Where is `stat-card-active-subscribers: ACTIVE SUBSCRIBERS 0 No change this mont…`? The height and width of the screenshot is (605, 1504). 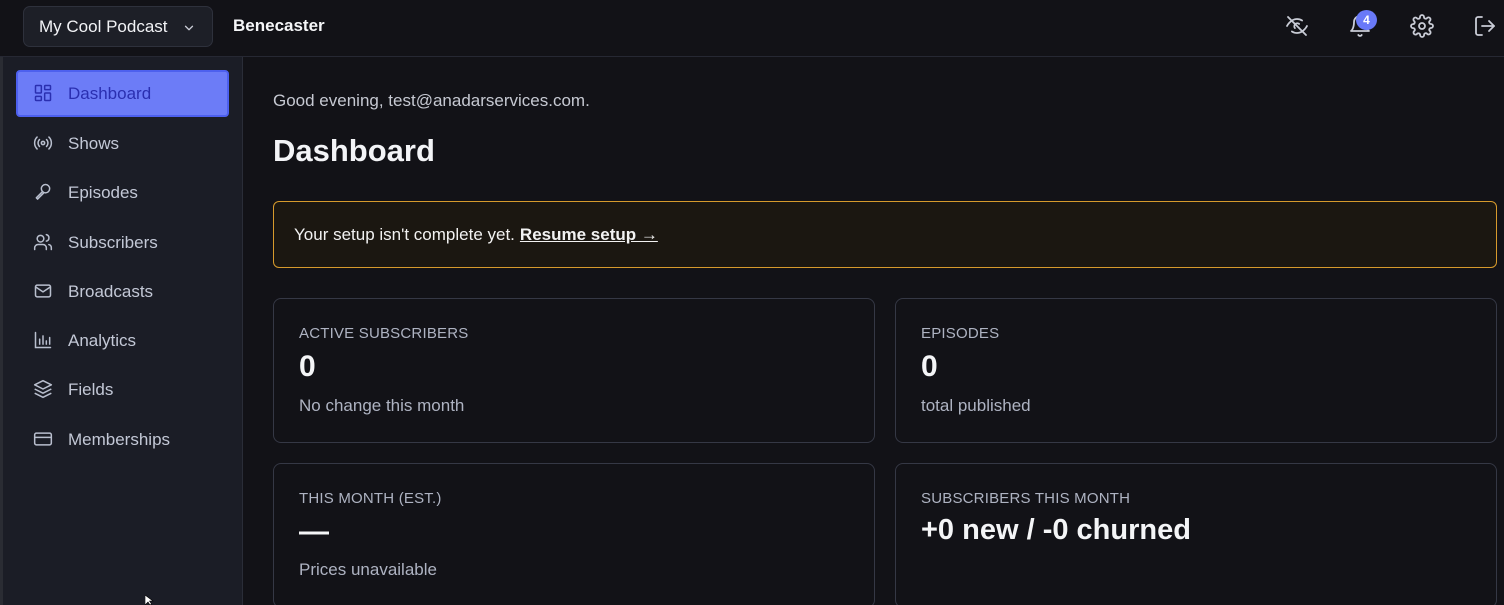 stat-card-active-subscribers: ACTIVE SUBSCRIBERS 0 No change this mont… is located at coordinates (574, 370).